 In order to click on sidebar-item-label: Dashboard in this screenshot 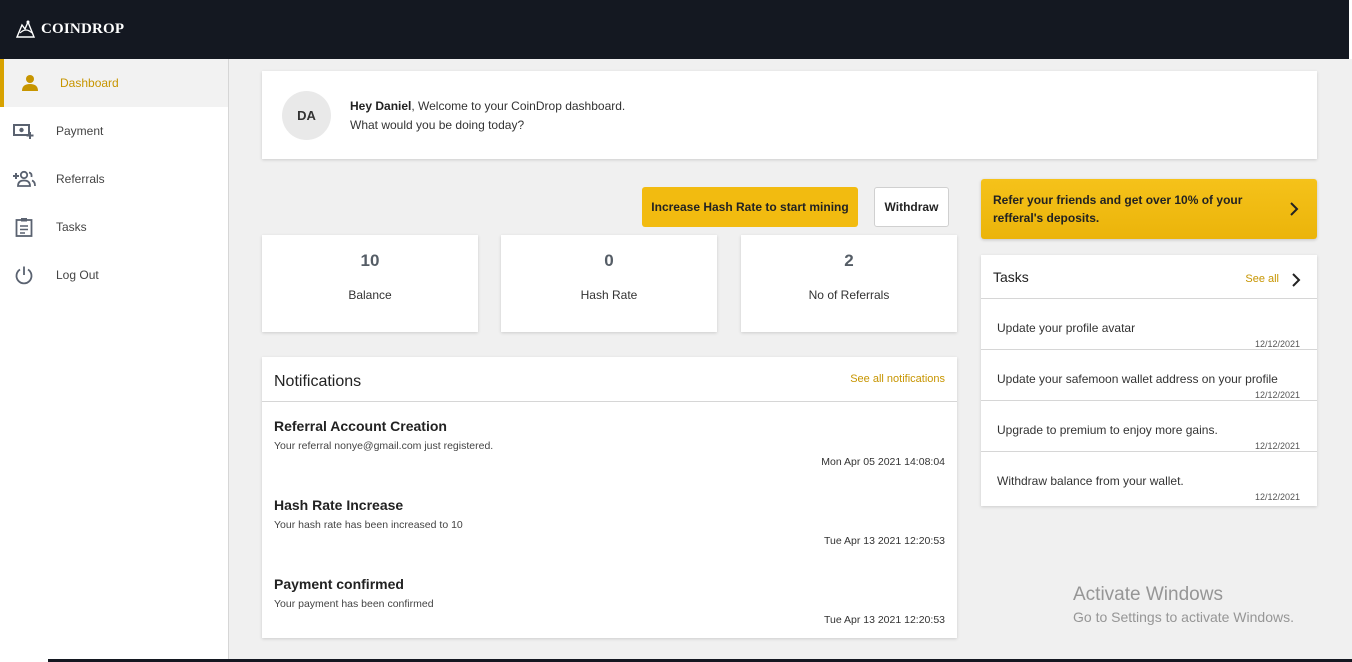, I will do `click(89, 83)`.